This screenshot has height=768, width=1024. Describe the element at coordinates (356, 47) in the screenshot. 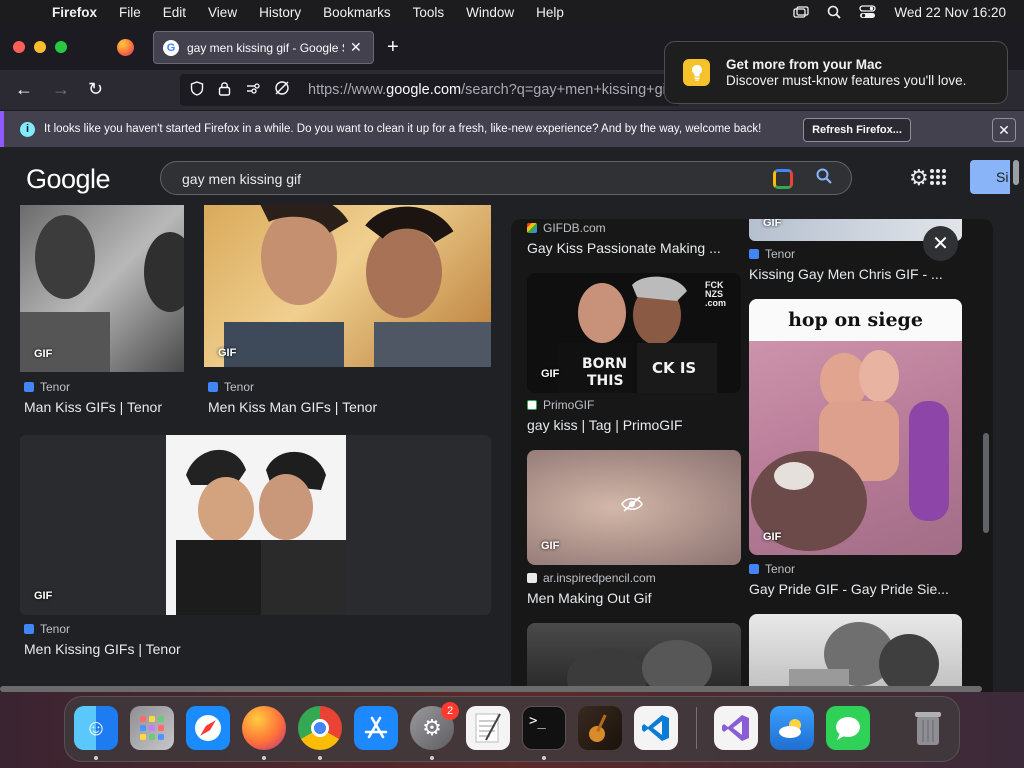

I see `tab-close-icon: ✕` at that location.